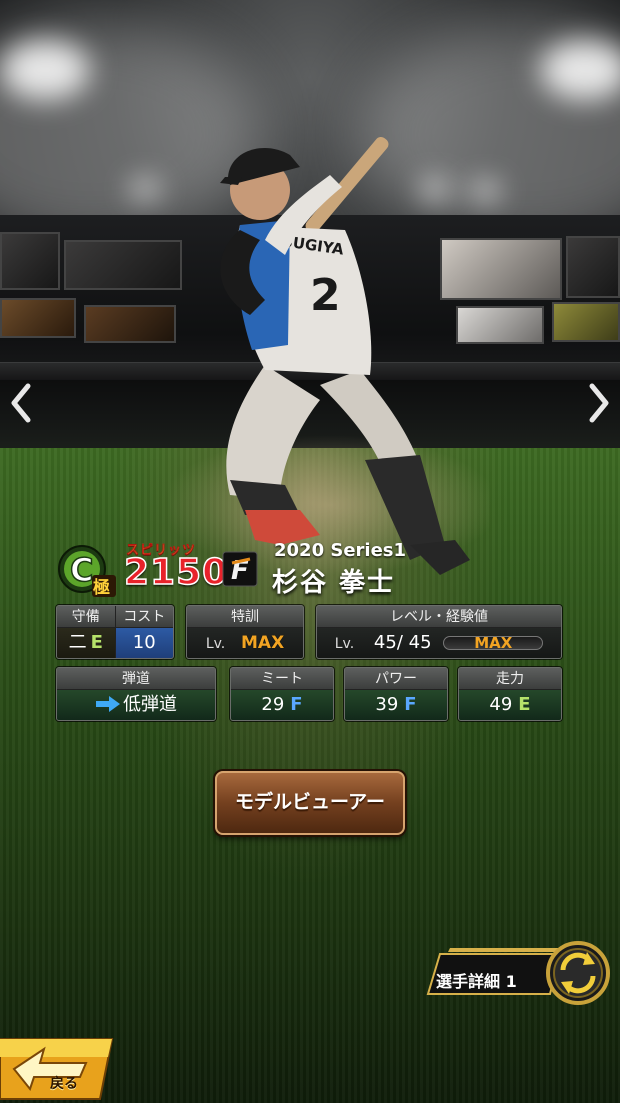 This screenshot has height=1103, width=620. Describe the element at coordinates (144, 643) in the screenshot. I see `cost-value: 10` at that location.